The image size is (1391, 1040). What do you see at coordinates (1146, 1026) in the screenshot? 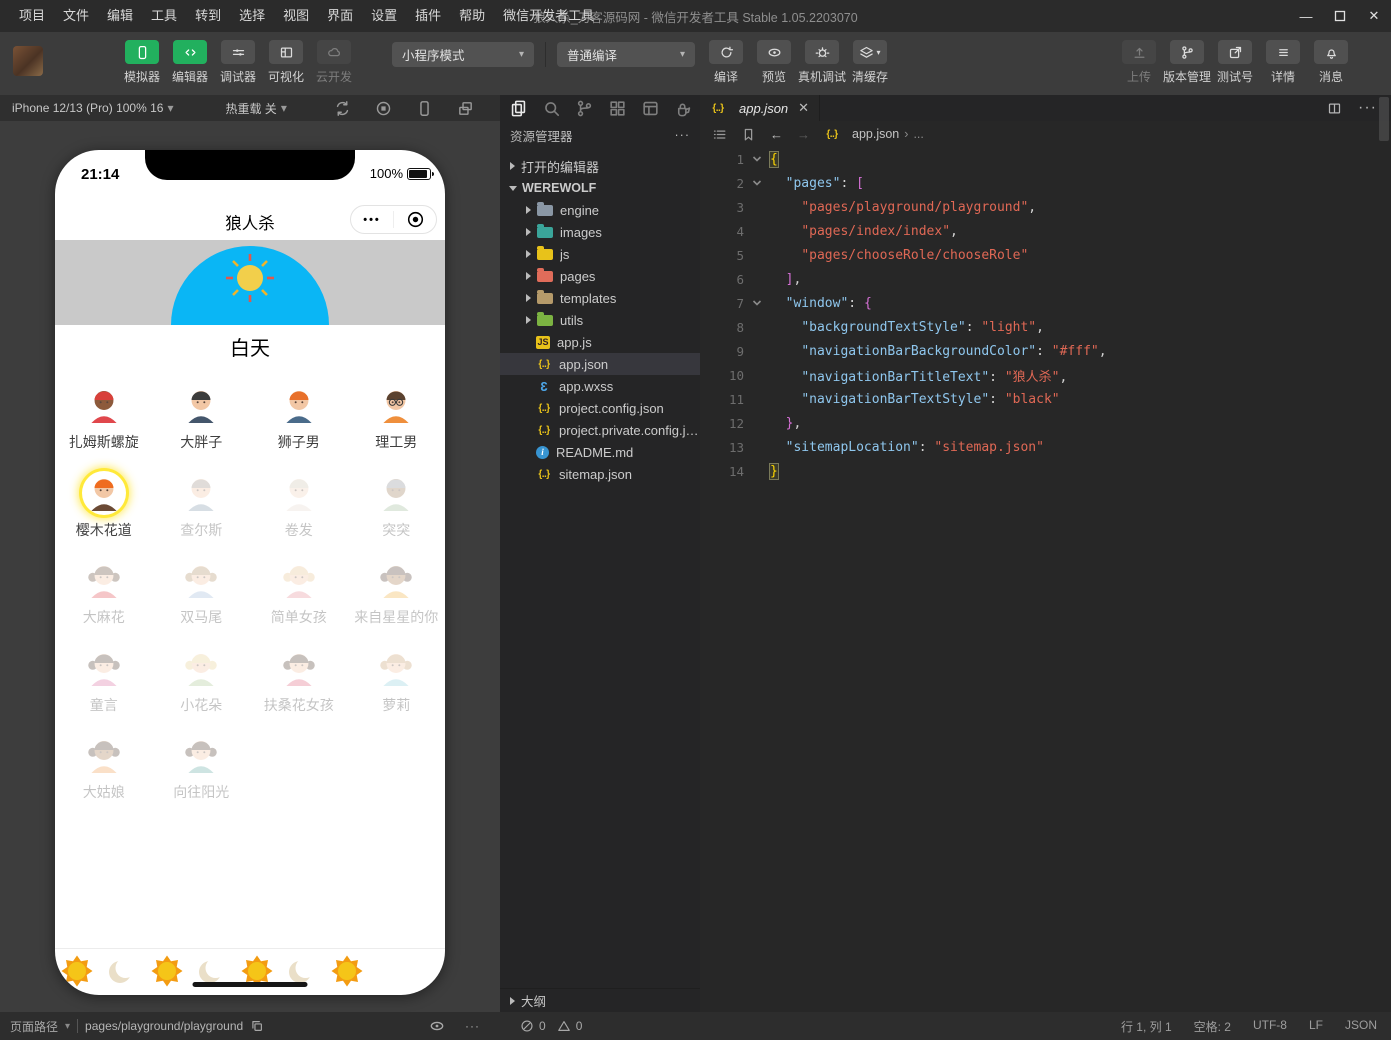
I see `cursor-position: 行 1, 列 1` at bounding box center [1146, 1026].